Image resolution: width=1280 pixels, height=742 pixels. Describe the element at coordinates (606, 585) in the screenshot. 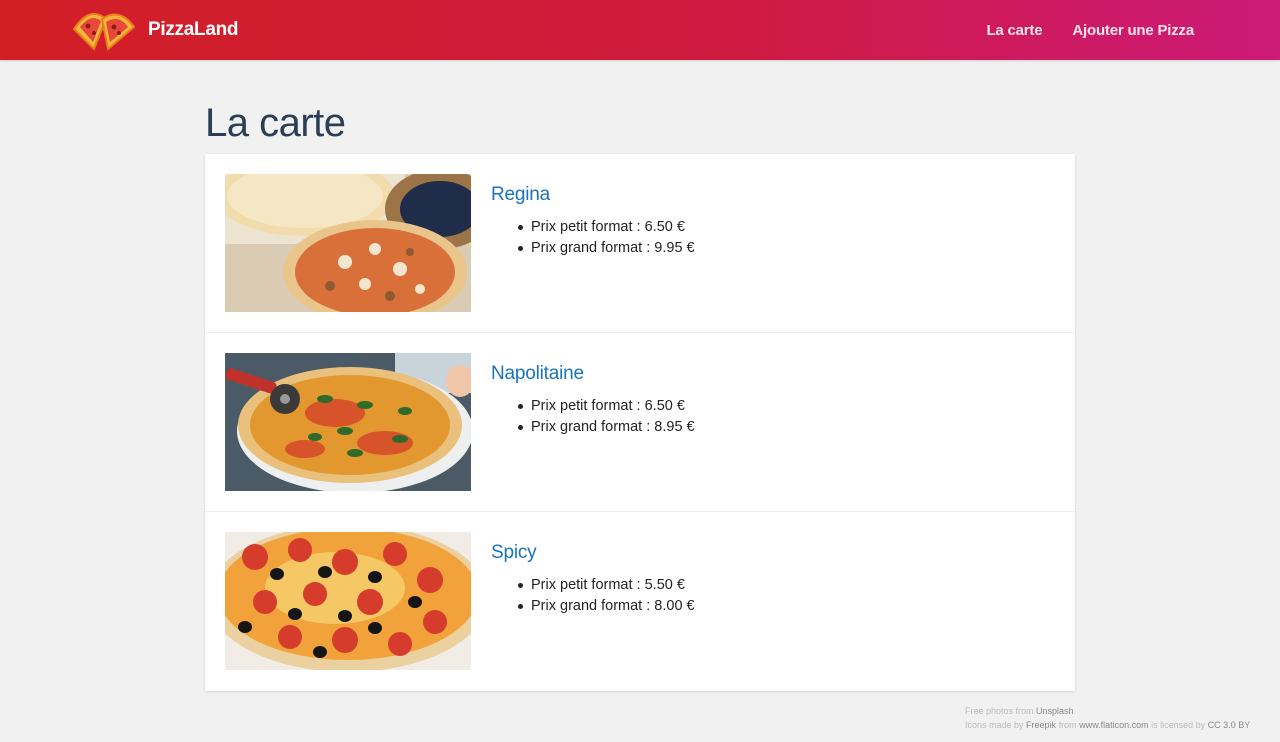

I see `price-small: Prix petit format : 5.50 €` at that location.